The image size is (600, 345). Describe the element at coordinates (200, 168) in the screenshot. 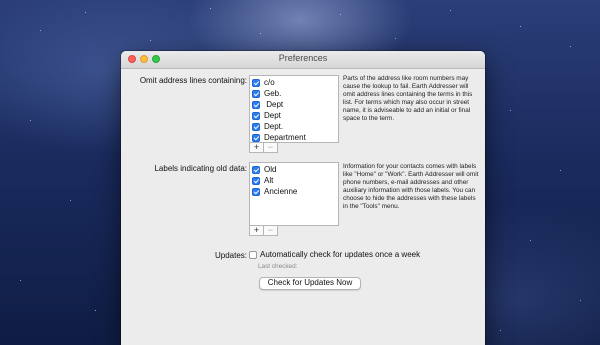

I see `old-labels-label: Labels indicating old data:` at that location.